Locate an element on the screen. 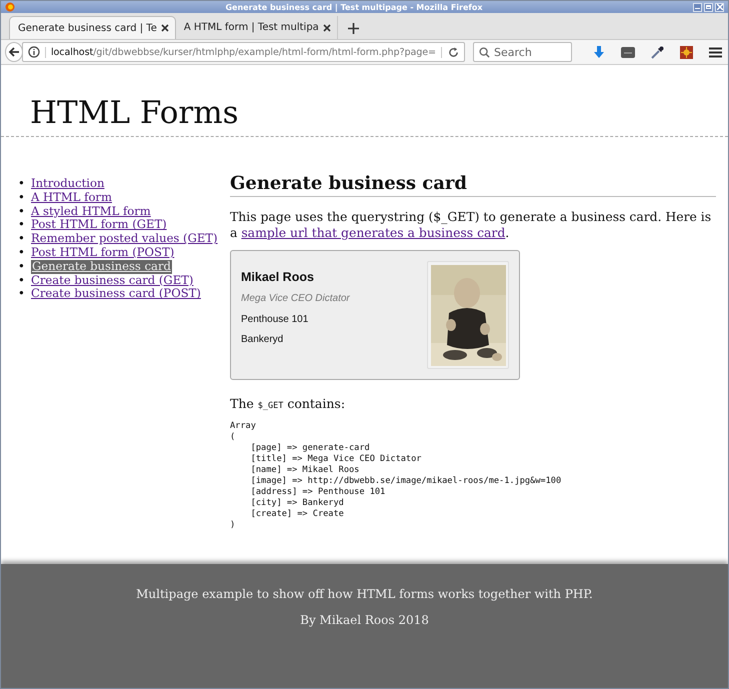  intro-text: This page uses the querystring ($_GET) to generate a business card. Here is a sample url that generates a business card. is located at coordinates (471, 225).